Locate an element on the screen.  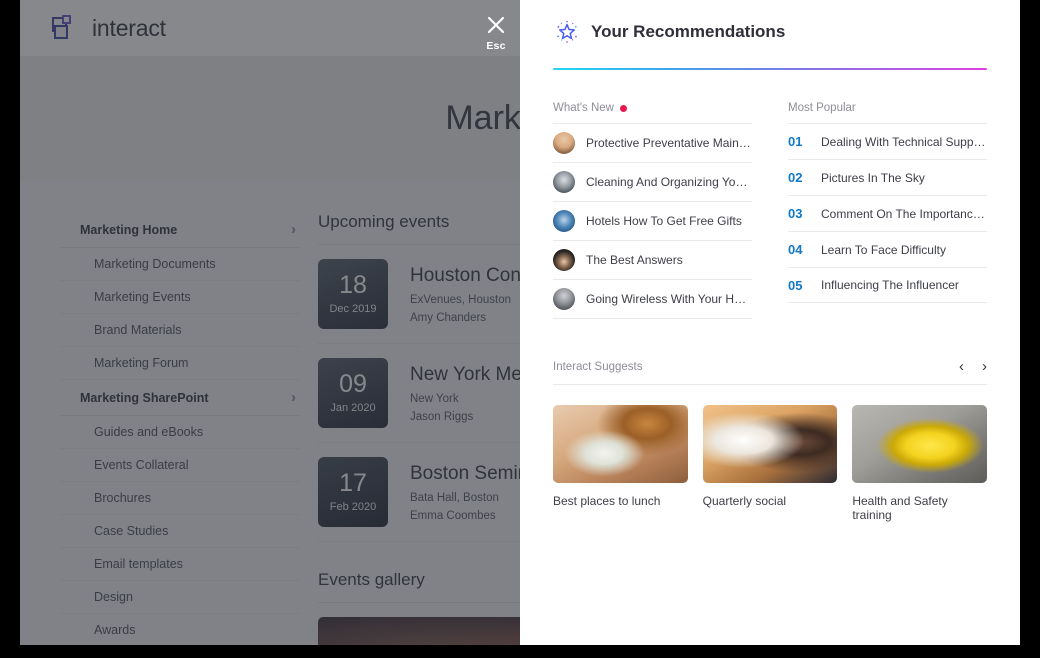
app-logo: interact is located at coordinates (109, 28).